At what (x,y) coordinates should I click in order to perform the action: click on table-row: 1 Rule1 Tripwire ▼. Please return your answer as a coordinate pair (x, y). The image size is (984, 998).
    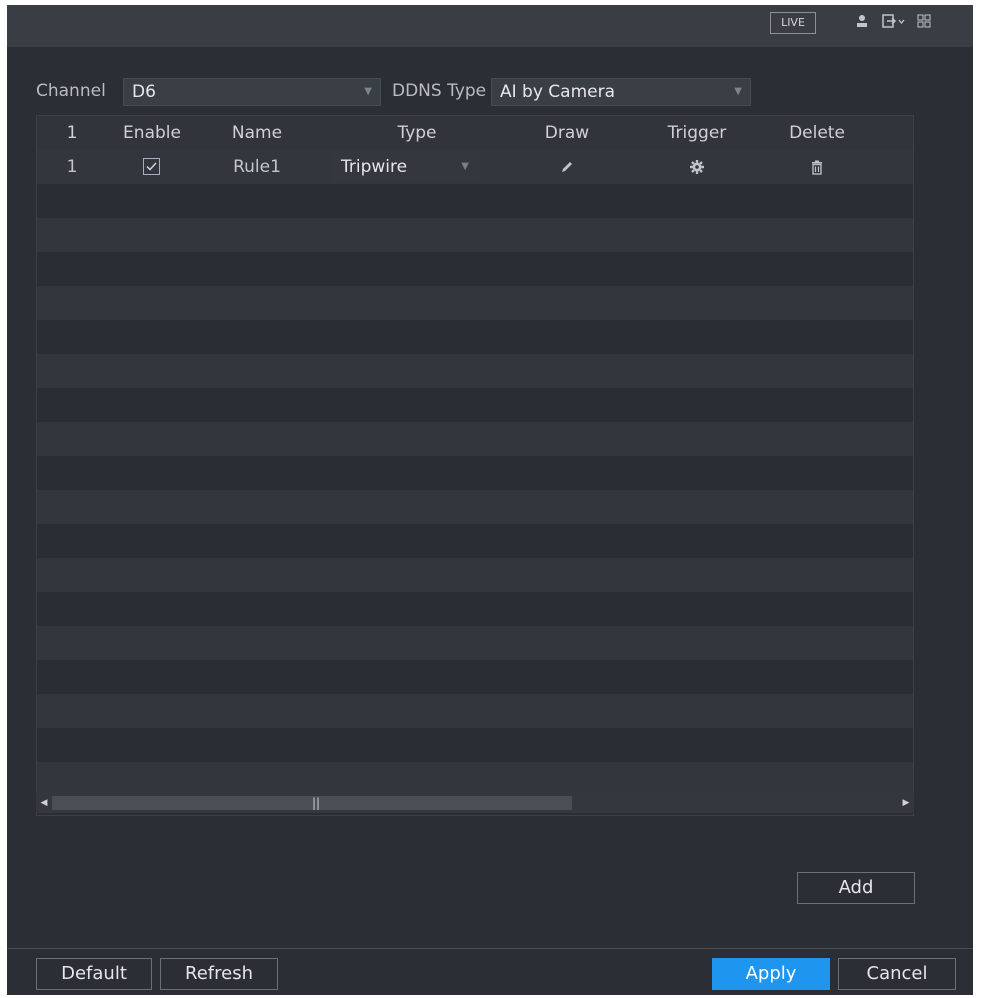
    Looking at the image, I should click on (475, 167).